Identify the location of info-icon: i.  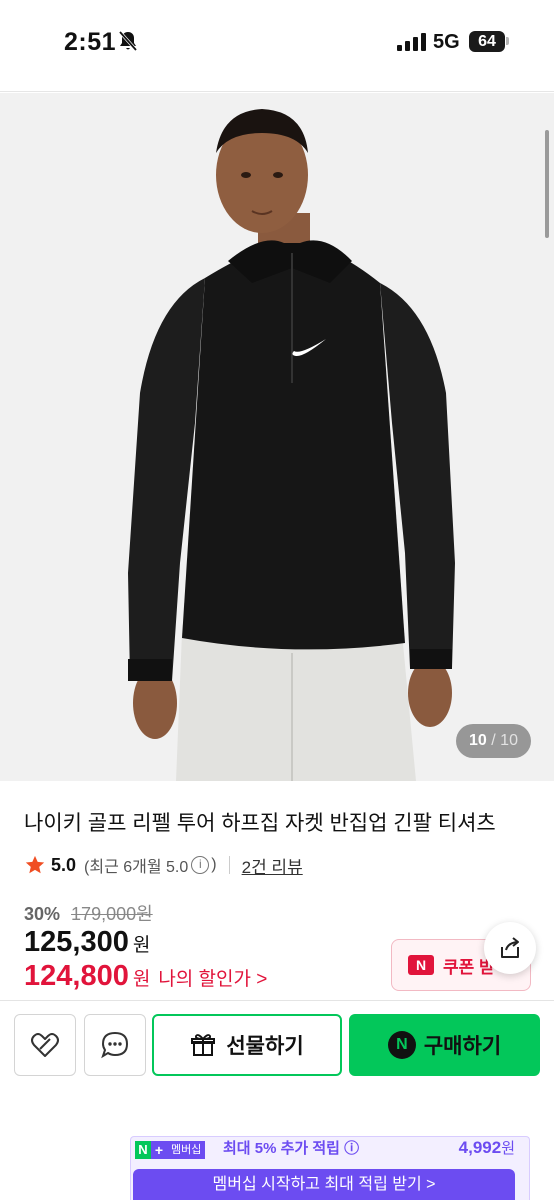
(200, 865).